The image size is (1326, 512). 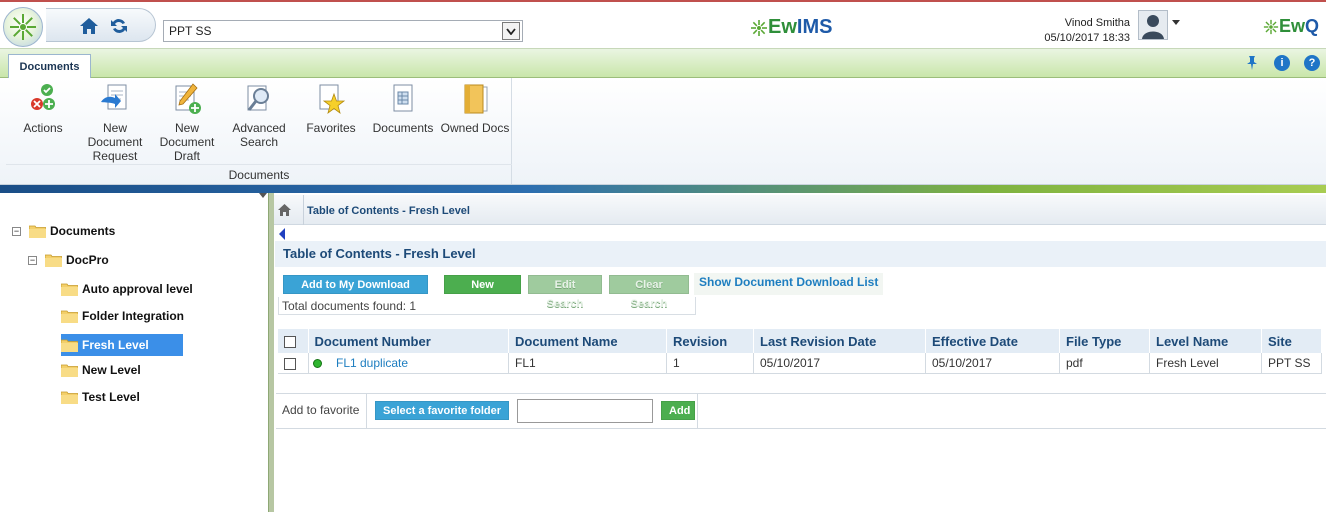 What do you see at coordinates (63, 231) in the screenshot?
I see `tree-node-documents: − Documents` at bounding box center [63, 231].